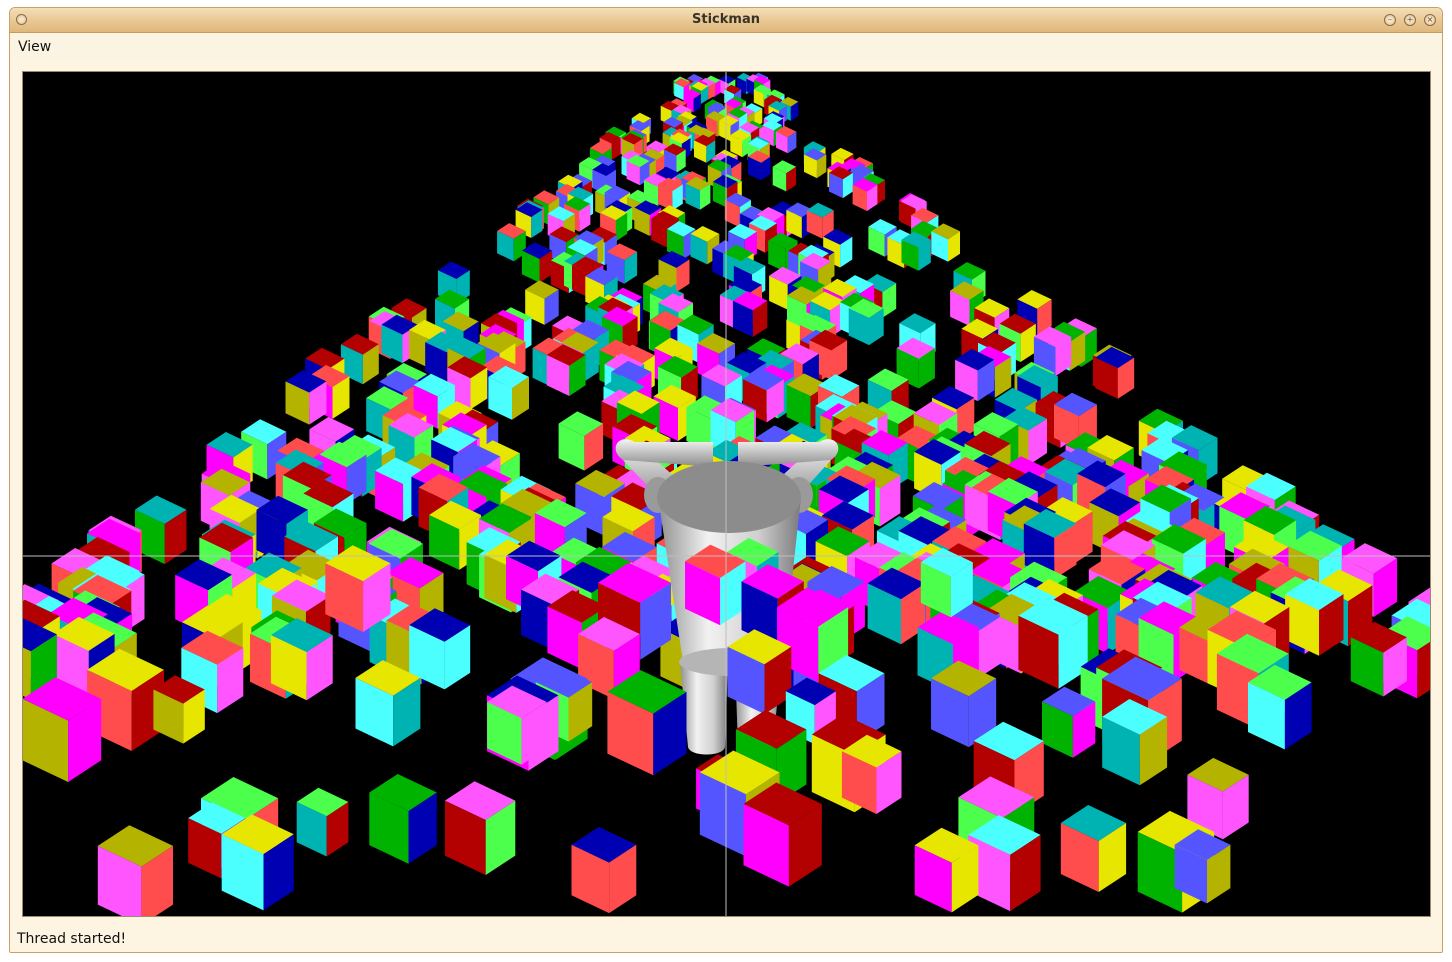 This screenshot has width=1452, height=962. I want to click on status-bar-text: Thread started!, so click(72, 939).